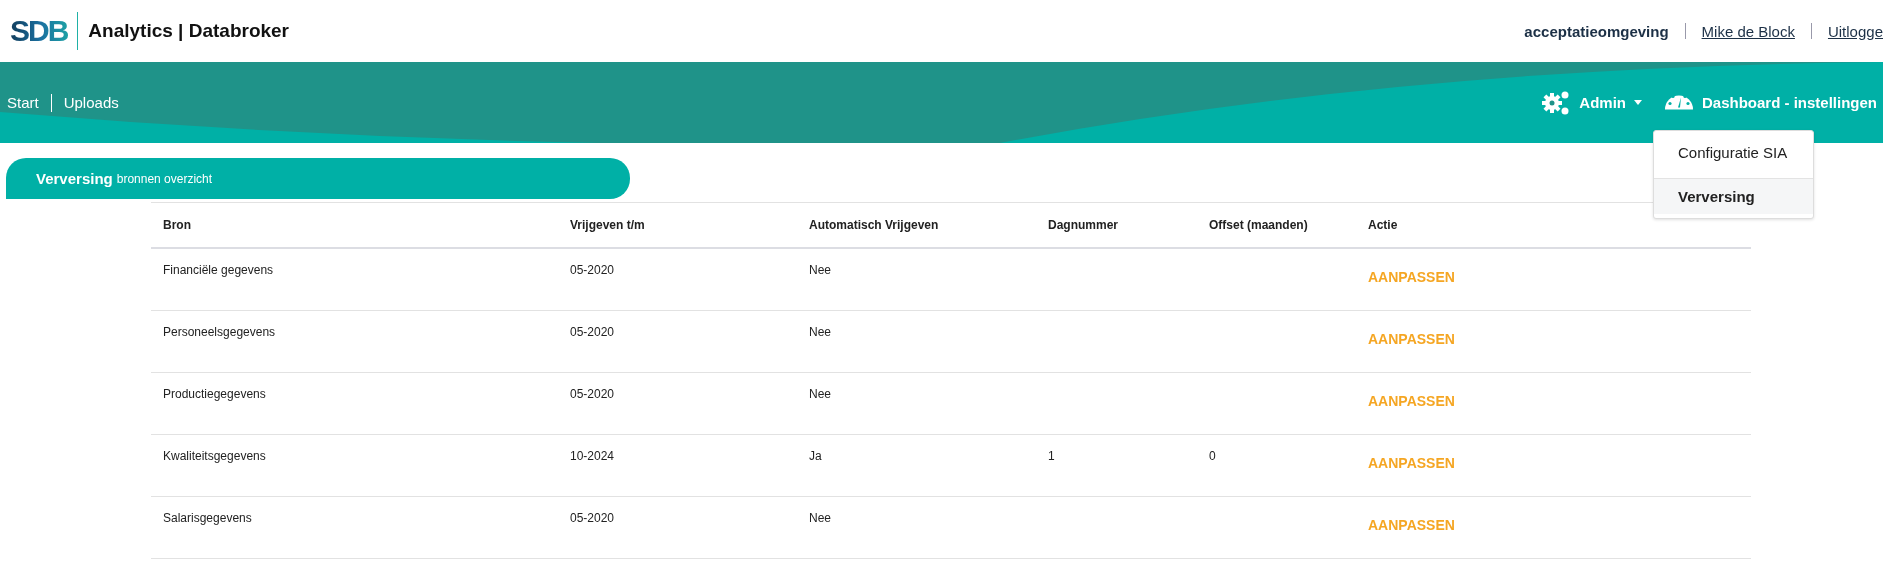 This screenshot has height=561, width=1883. What do you see at coordinates (1591, 102) in the screenshot?
I see `nav-menu: Admin` at bounding box center [1591, 102].